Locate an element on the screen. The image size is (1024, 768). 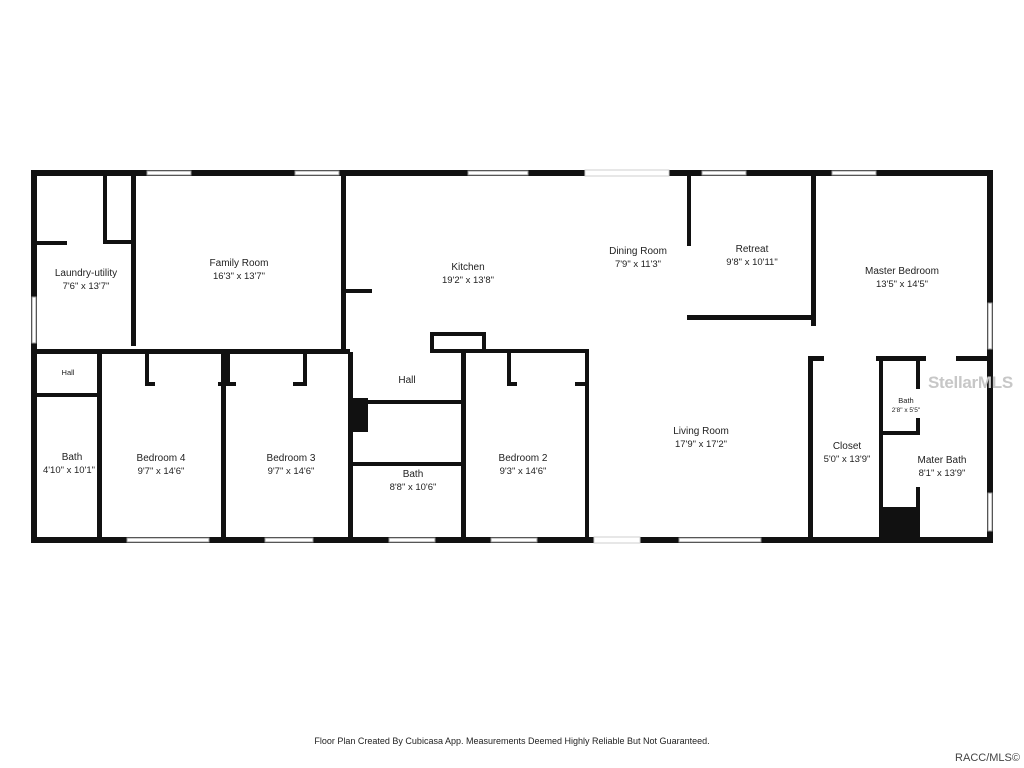
bedroom4-dim: 9'7" x 14'6" is located at coordinates (161, 471).